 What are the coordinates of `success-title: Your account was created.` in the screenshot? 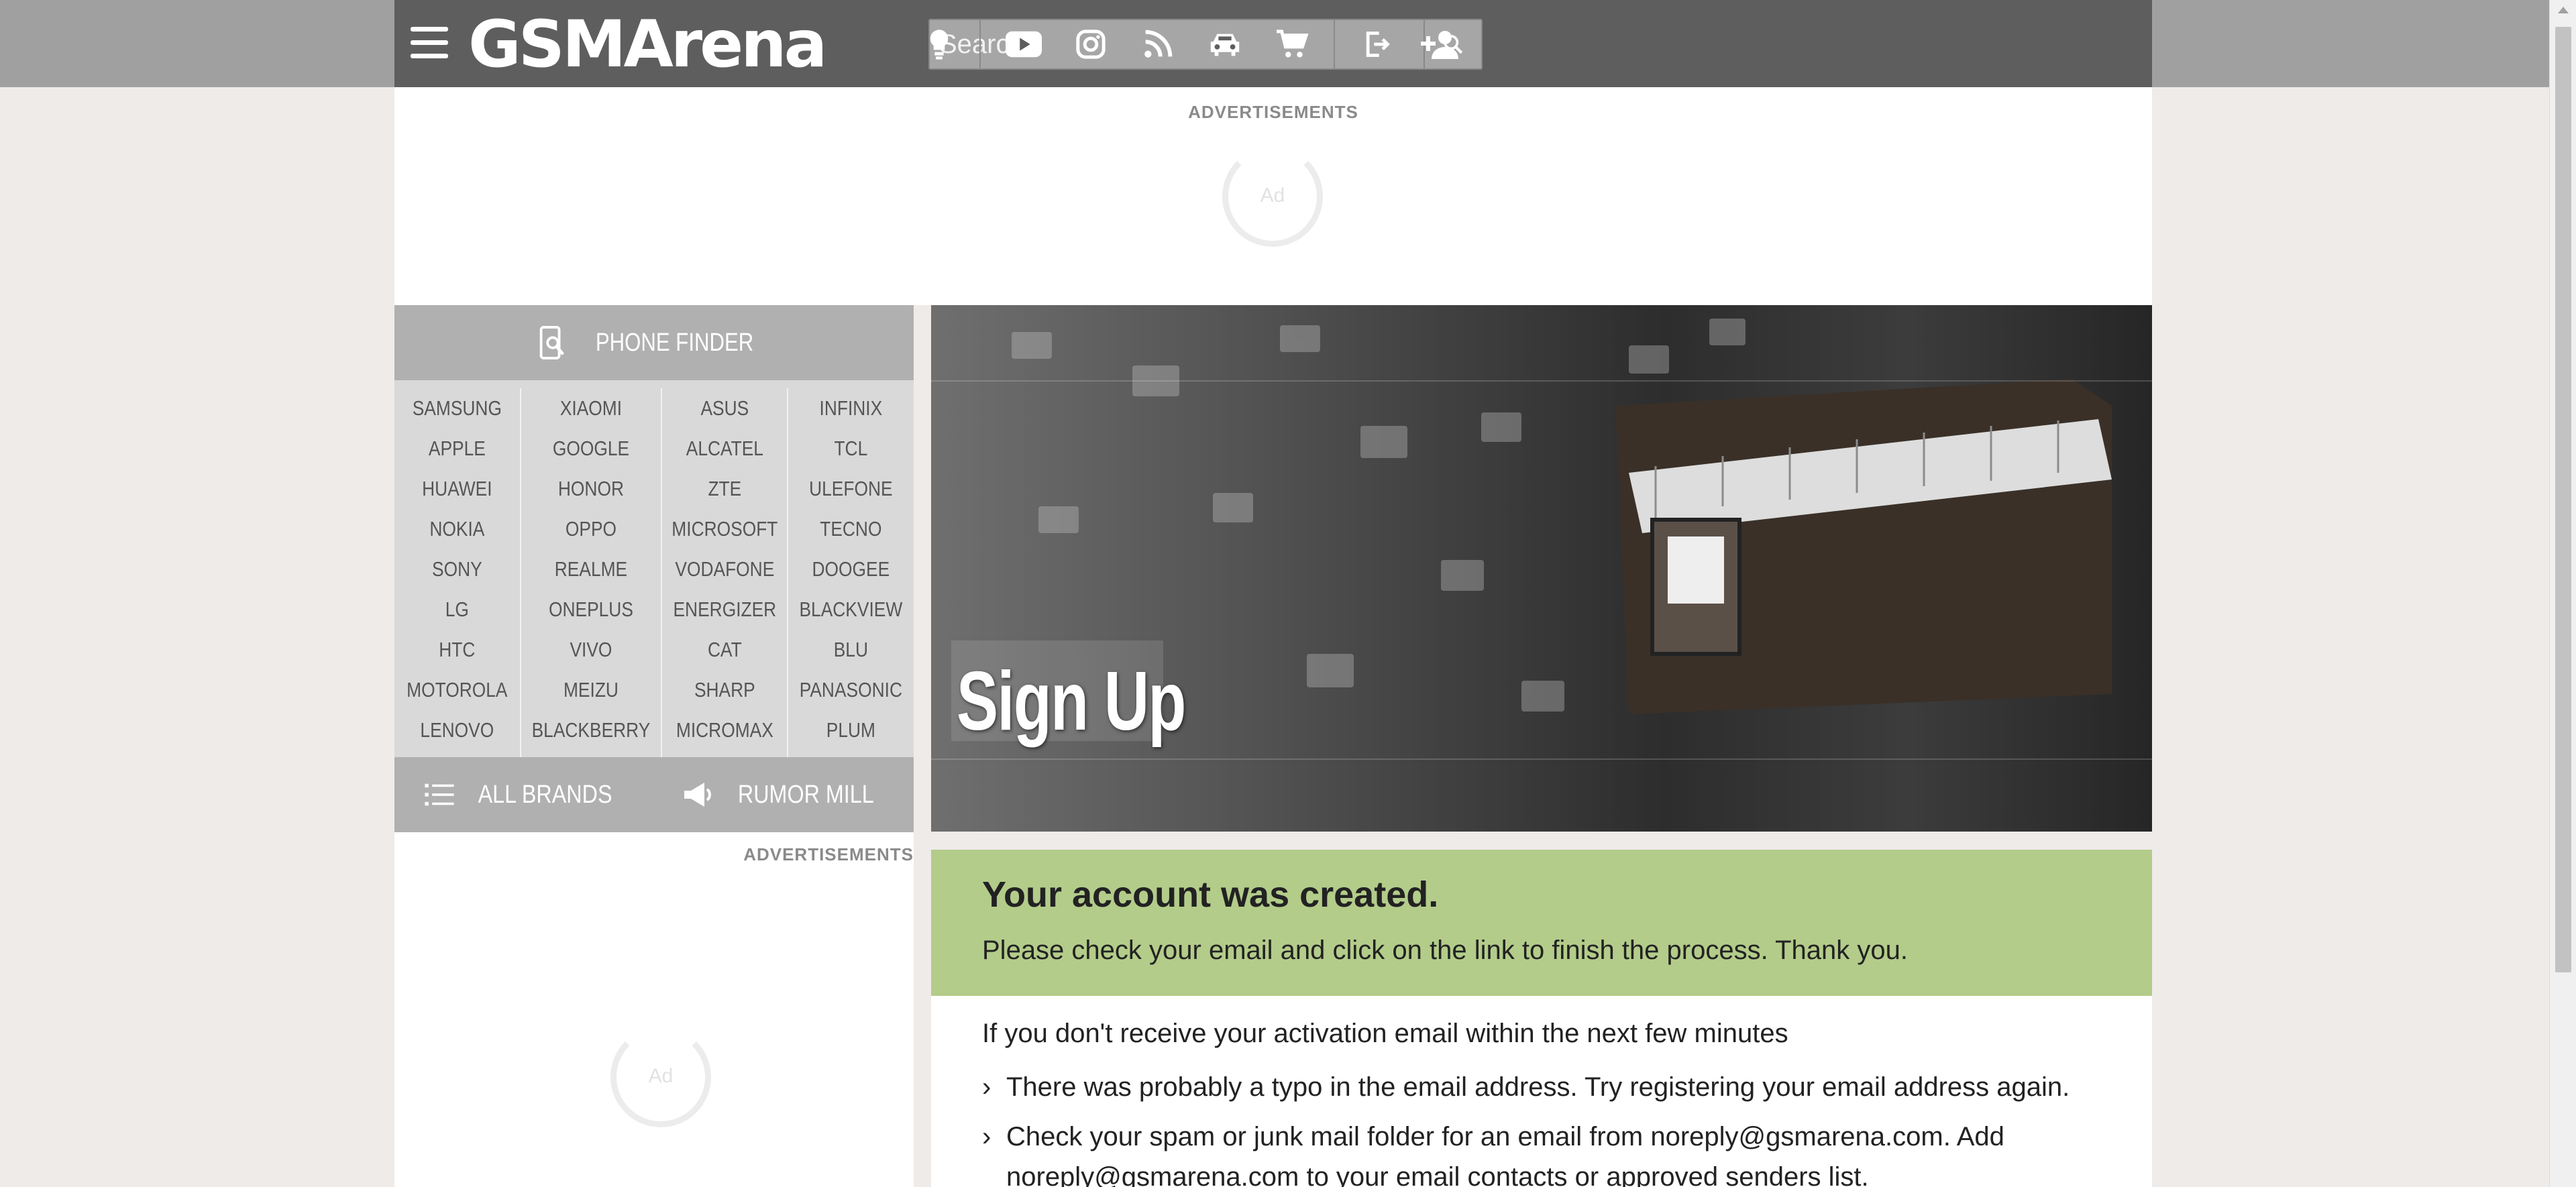 It's located at (1210, 894).